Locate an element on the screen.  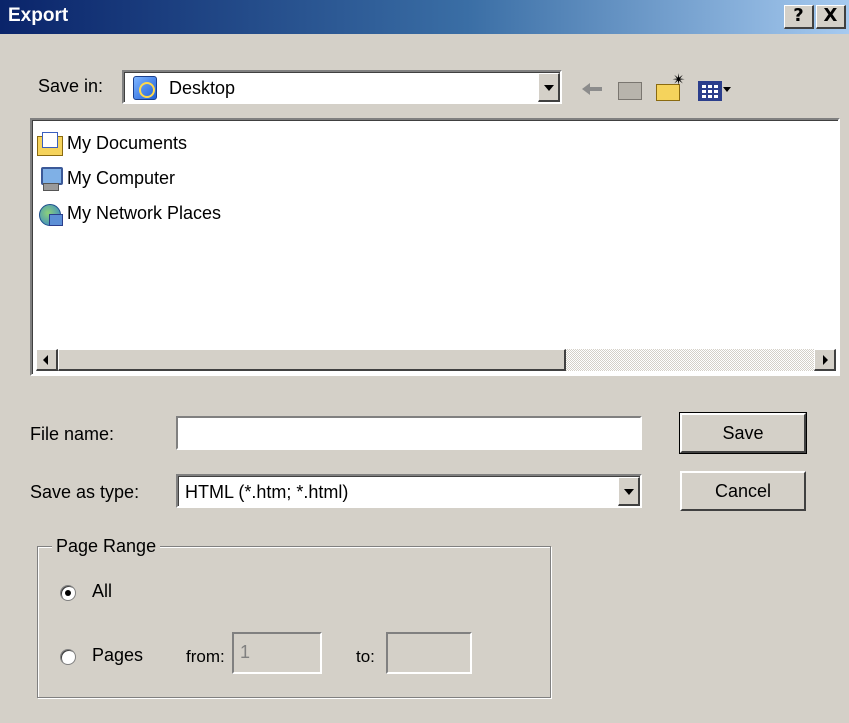
save-in-value: Desktop is located at coordinates (202, 88).